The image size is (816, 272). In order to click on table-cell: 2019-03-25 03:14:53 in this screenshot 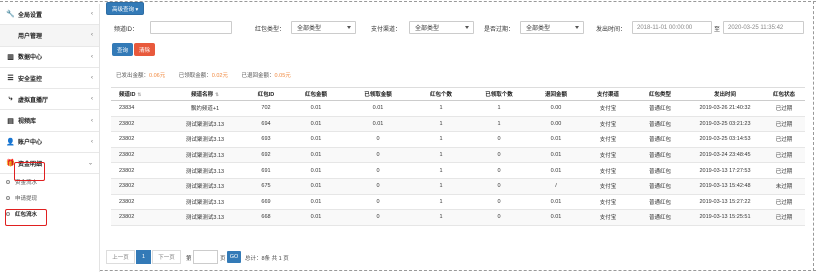, I will do `click(725, 139)`.